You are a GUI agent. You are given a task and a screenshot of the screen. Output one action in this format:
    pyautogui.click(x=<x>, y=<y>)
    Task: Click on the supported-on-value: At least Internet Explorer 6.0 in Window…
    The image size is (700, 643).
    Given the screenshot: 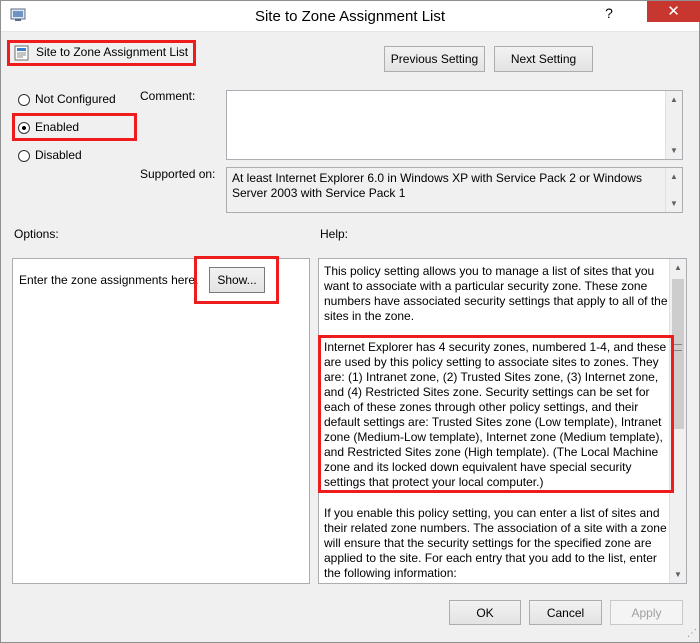 What is the action you would take?
    pyautogui.click(x=437, y=185)
    